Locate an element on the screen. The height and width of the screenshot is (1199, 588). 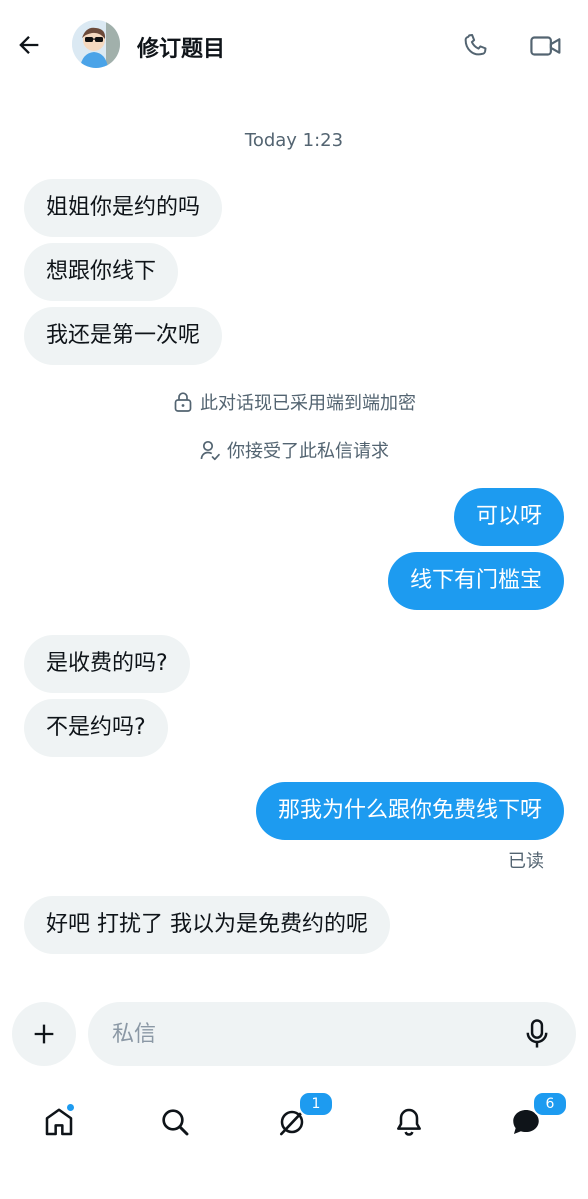
nav-search is located at coordinates (175, 1122).